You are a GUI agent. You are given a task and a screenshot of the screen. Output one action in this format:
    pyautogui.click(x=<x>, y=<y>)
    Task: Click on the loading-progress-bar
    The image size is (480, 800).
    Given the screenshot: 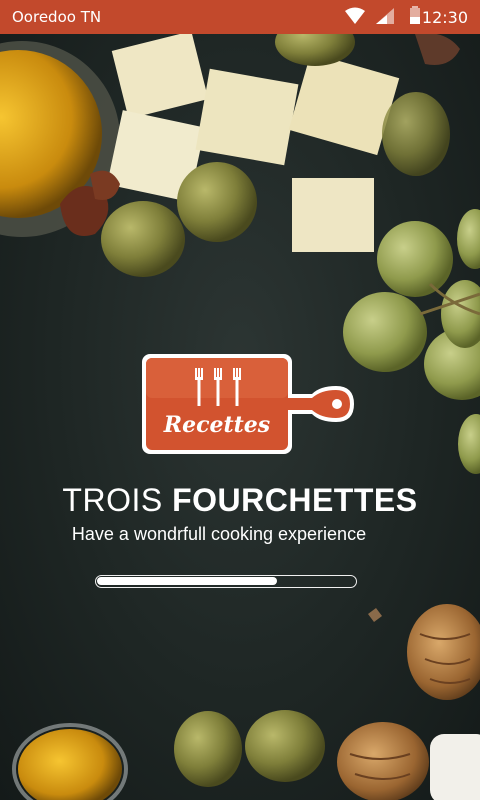 What is the action you would take?
    pyautogui.click(x=226, y=581)
    